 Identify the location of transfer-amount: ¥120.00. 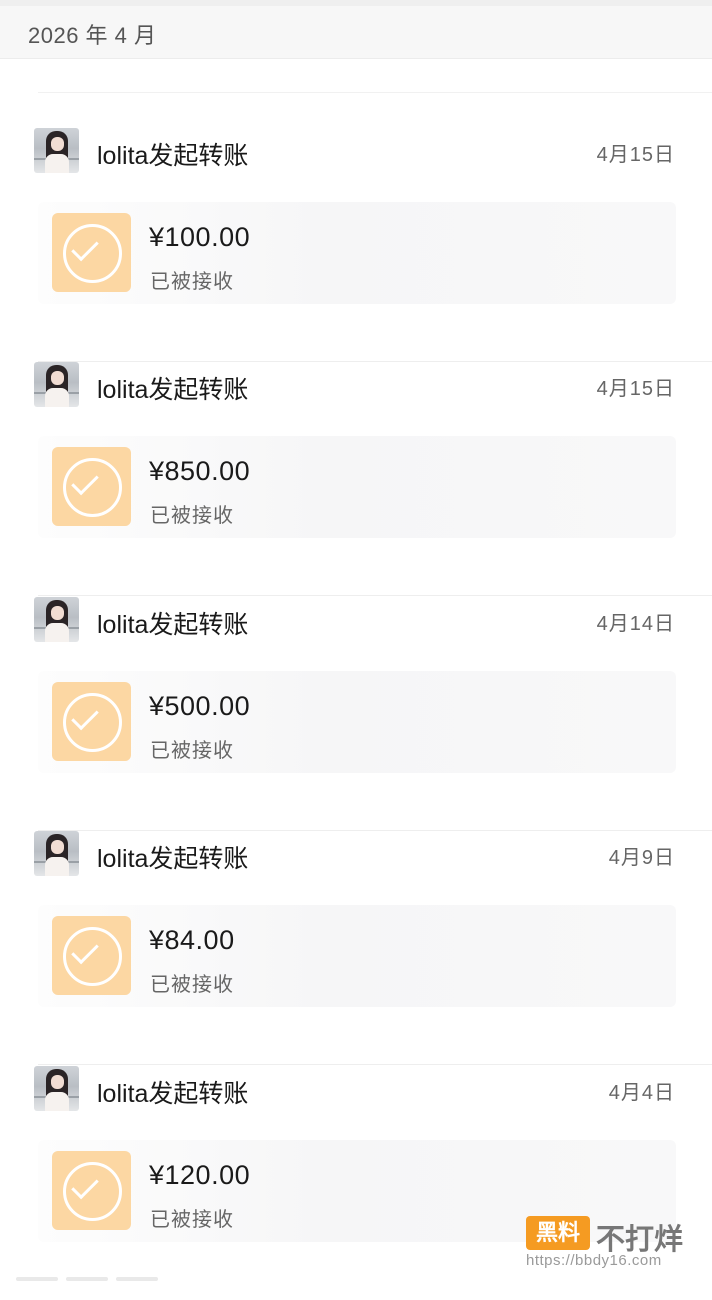
(200, 1175).